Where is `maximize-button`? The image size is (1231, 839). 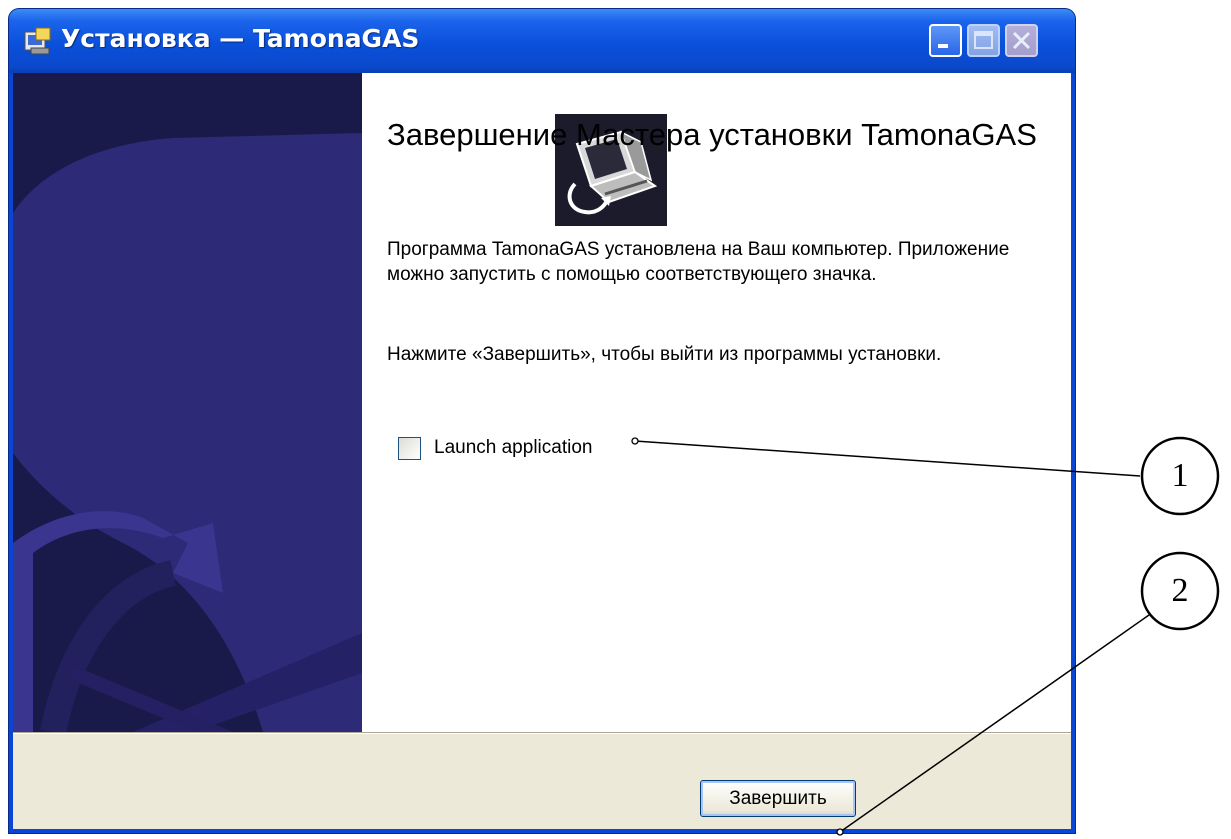
maximize-button is located at coordinates (983, 40).